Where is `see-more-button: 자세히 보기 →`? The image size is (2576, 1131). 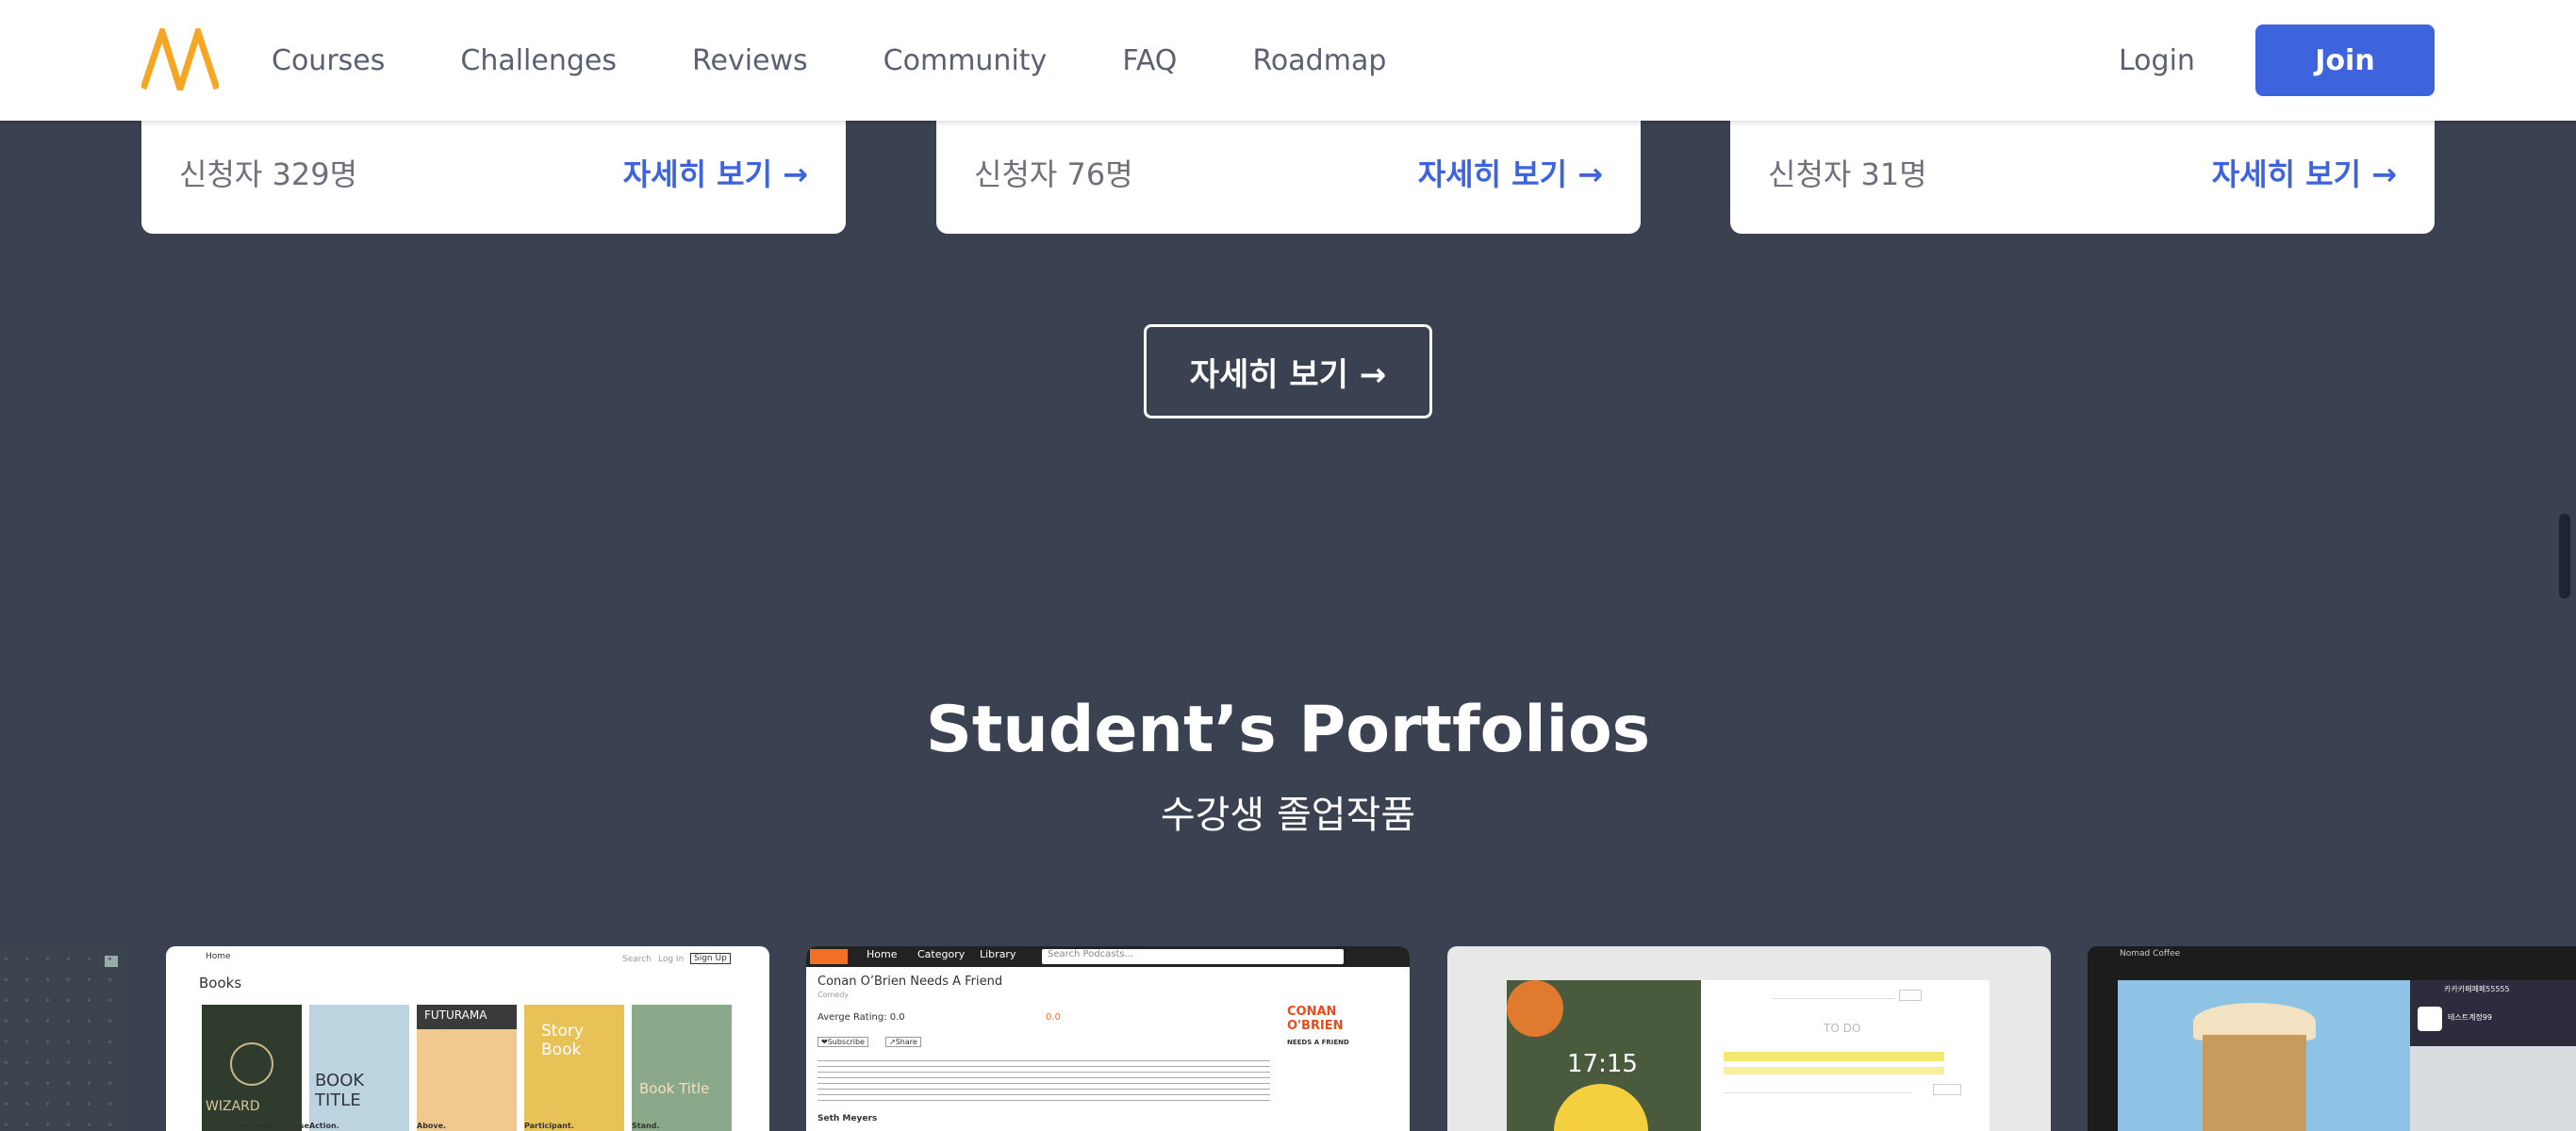 see-more-button: 자세히 보기 → is located at coordinates (1288, 371).